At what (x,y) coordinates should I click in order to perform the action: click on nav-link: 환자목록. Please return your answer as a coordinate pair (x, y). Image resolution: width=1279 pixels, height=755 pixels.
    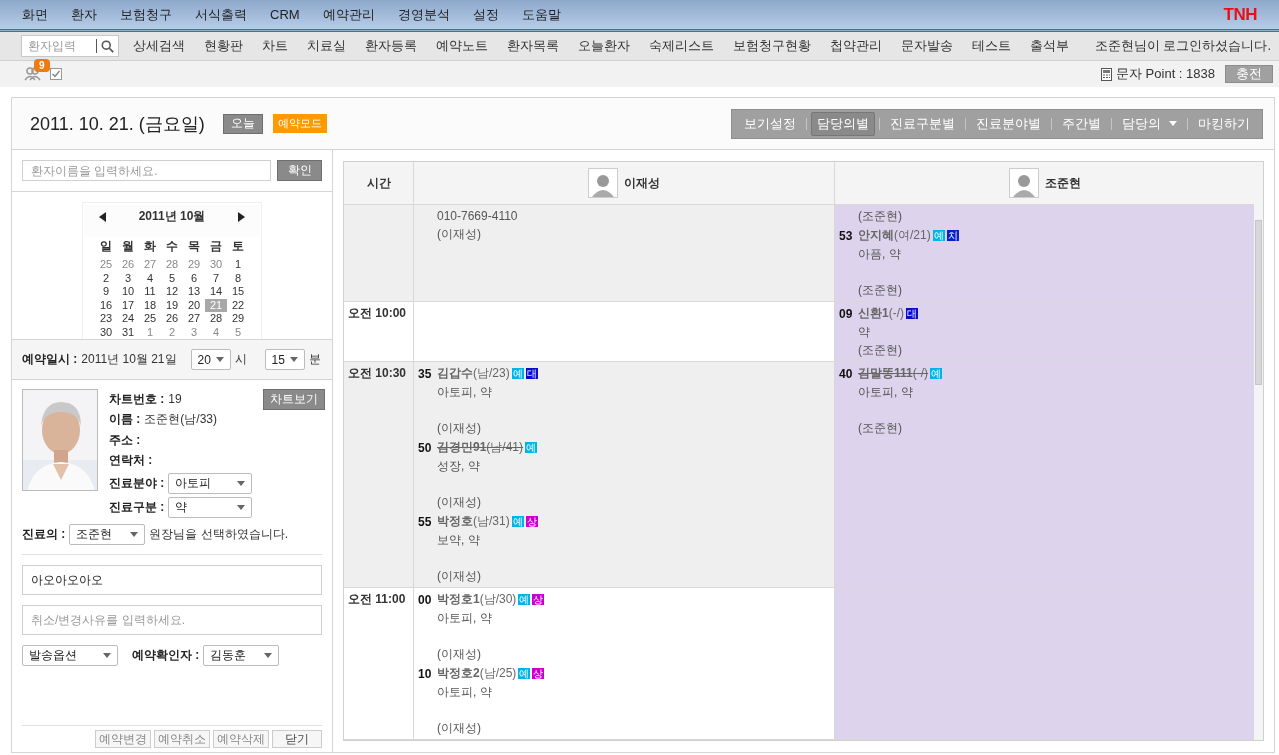
    Looking at the image, I should click on (533, 46).